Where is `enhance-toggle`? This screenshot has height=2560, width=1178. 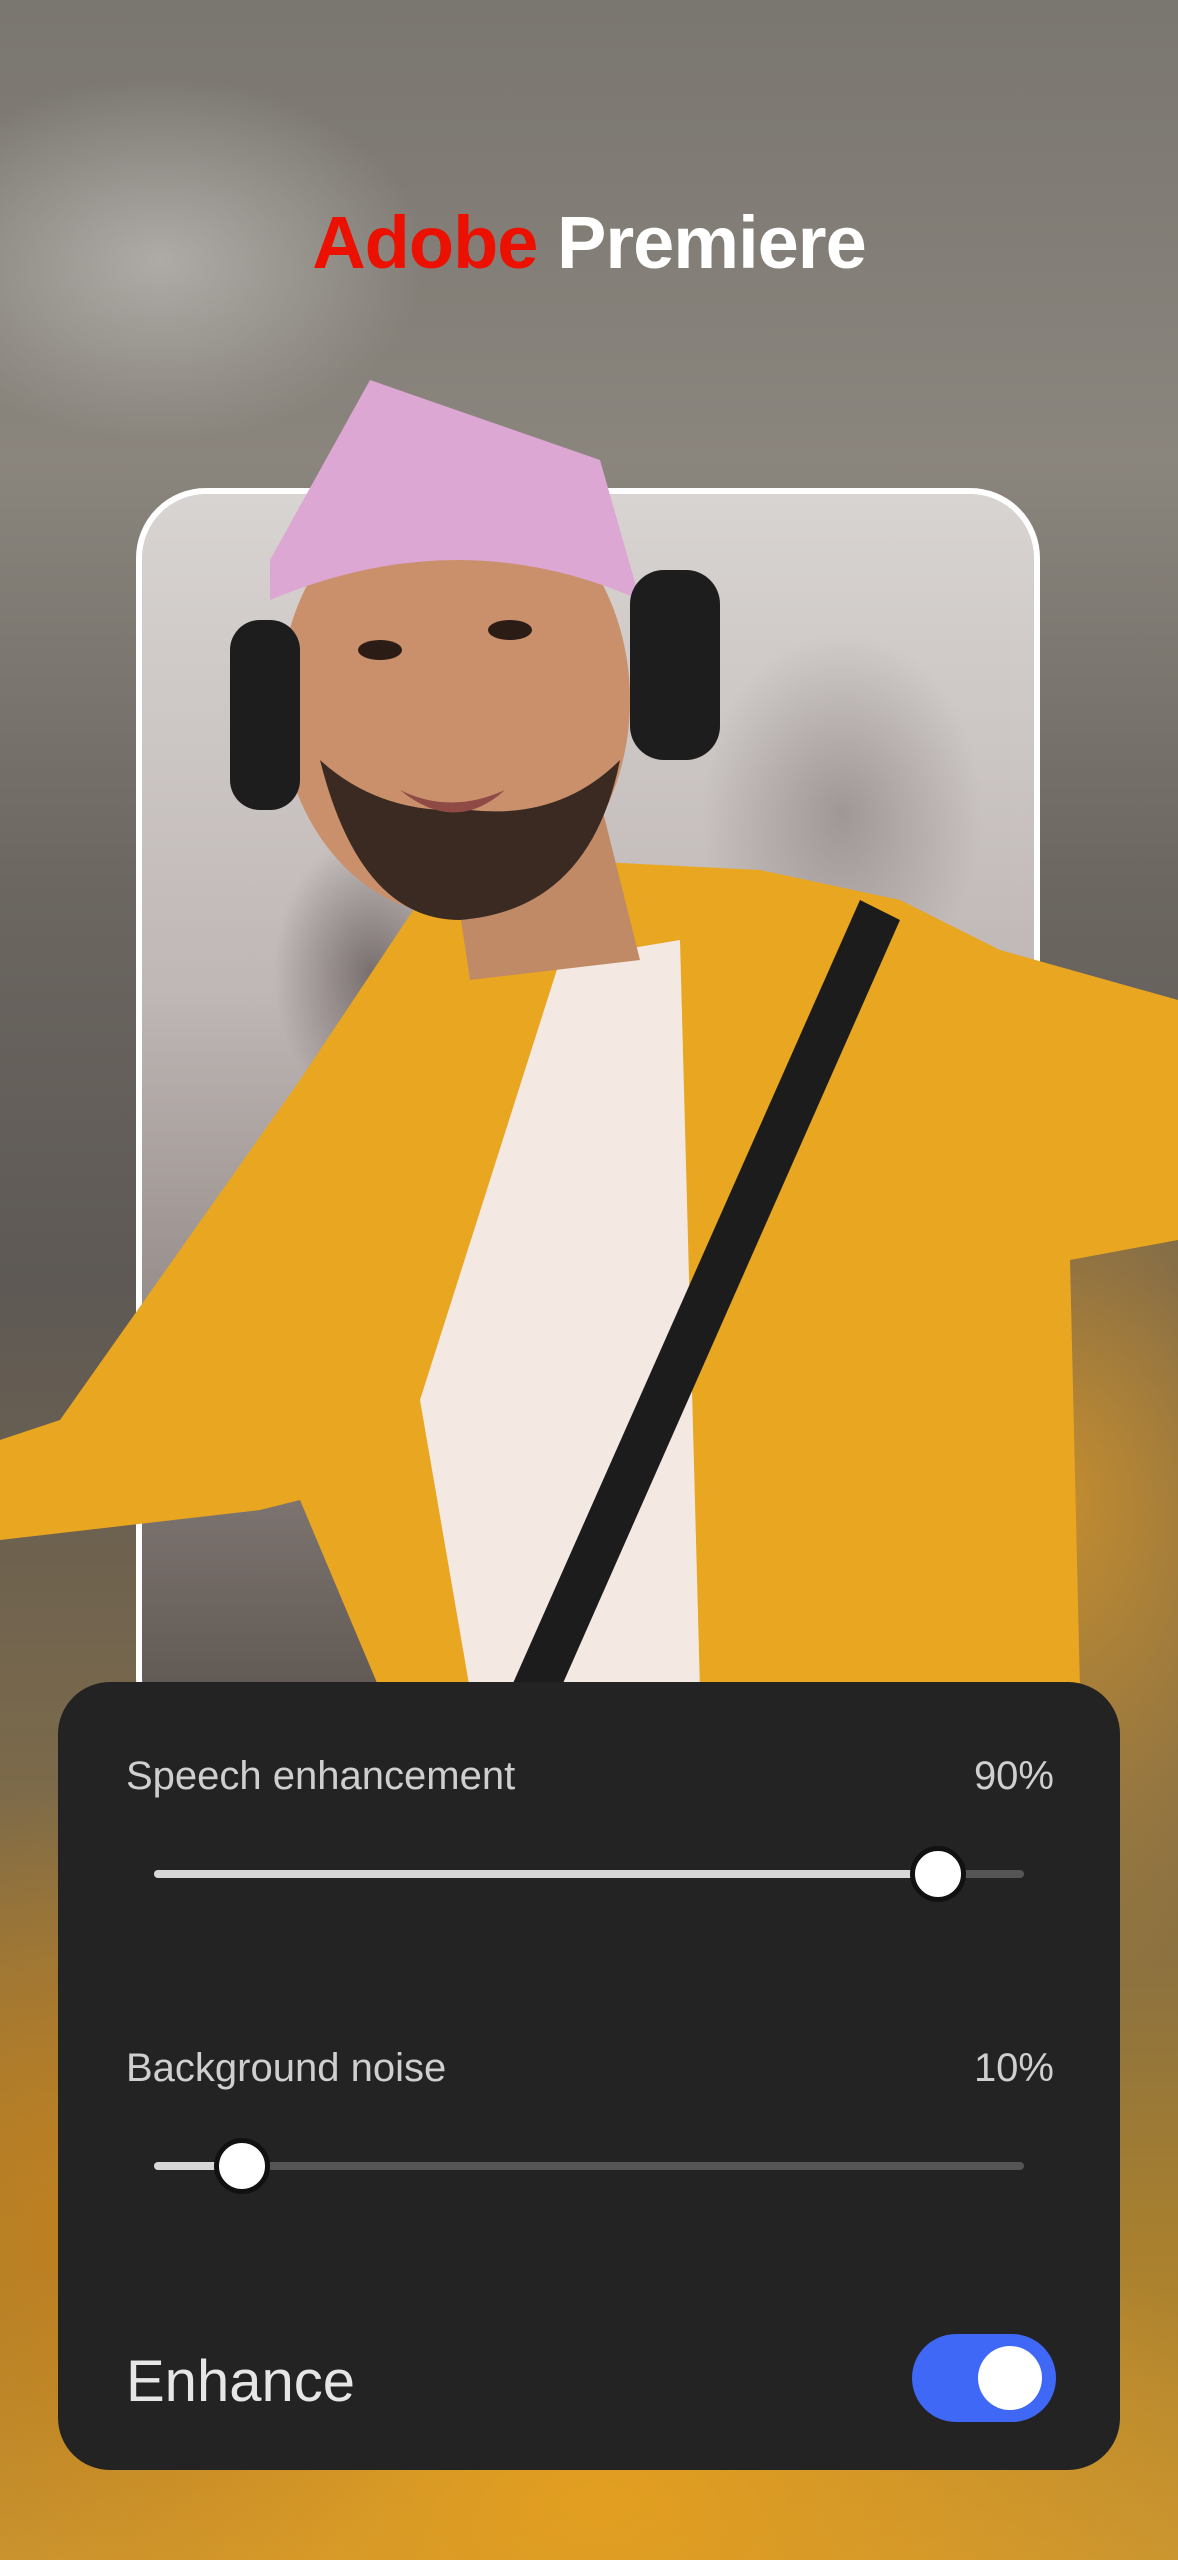
enhance-toggle is located at coordinates (984, 2378).